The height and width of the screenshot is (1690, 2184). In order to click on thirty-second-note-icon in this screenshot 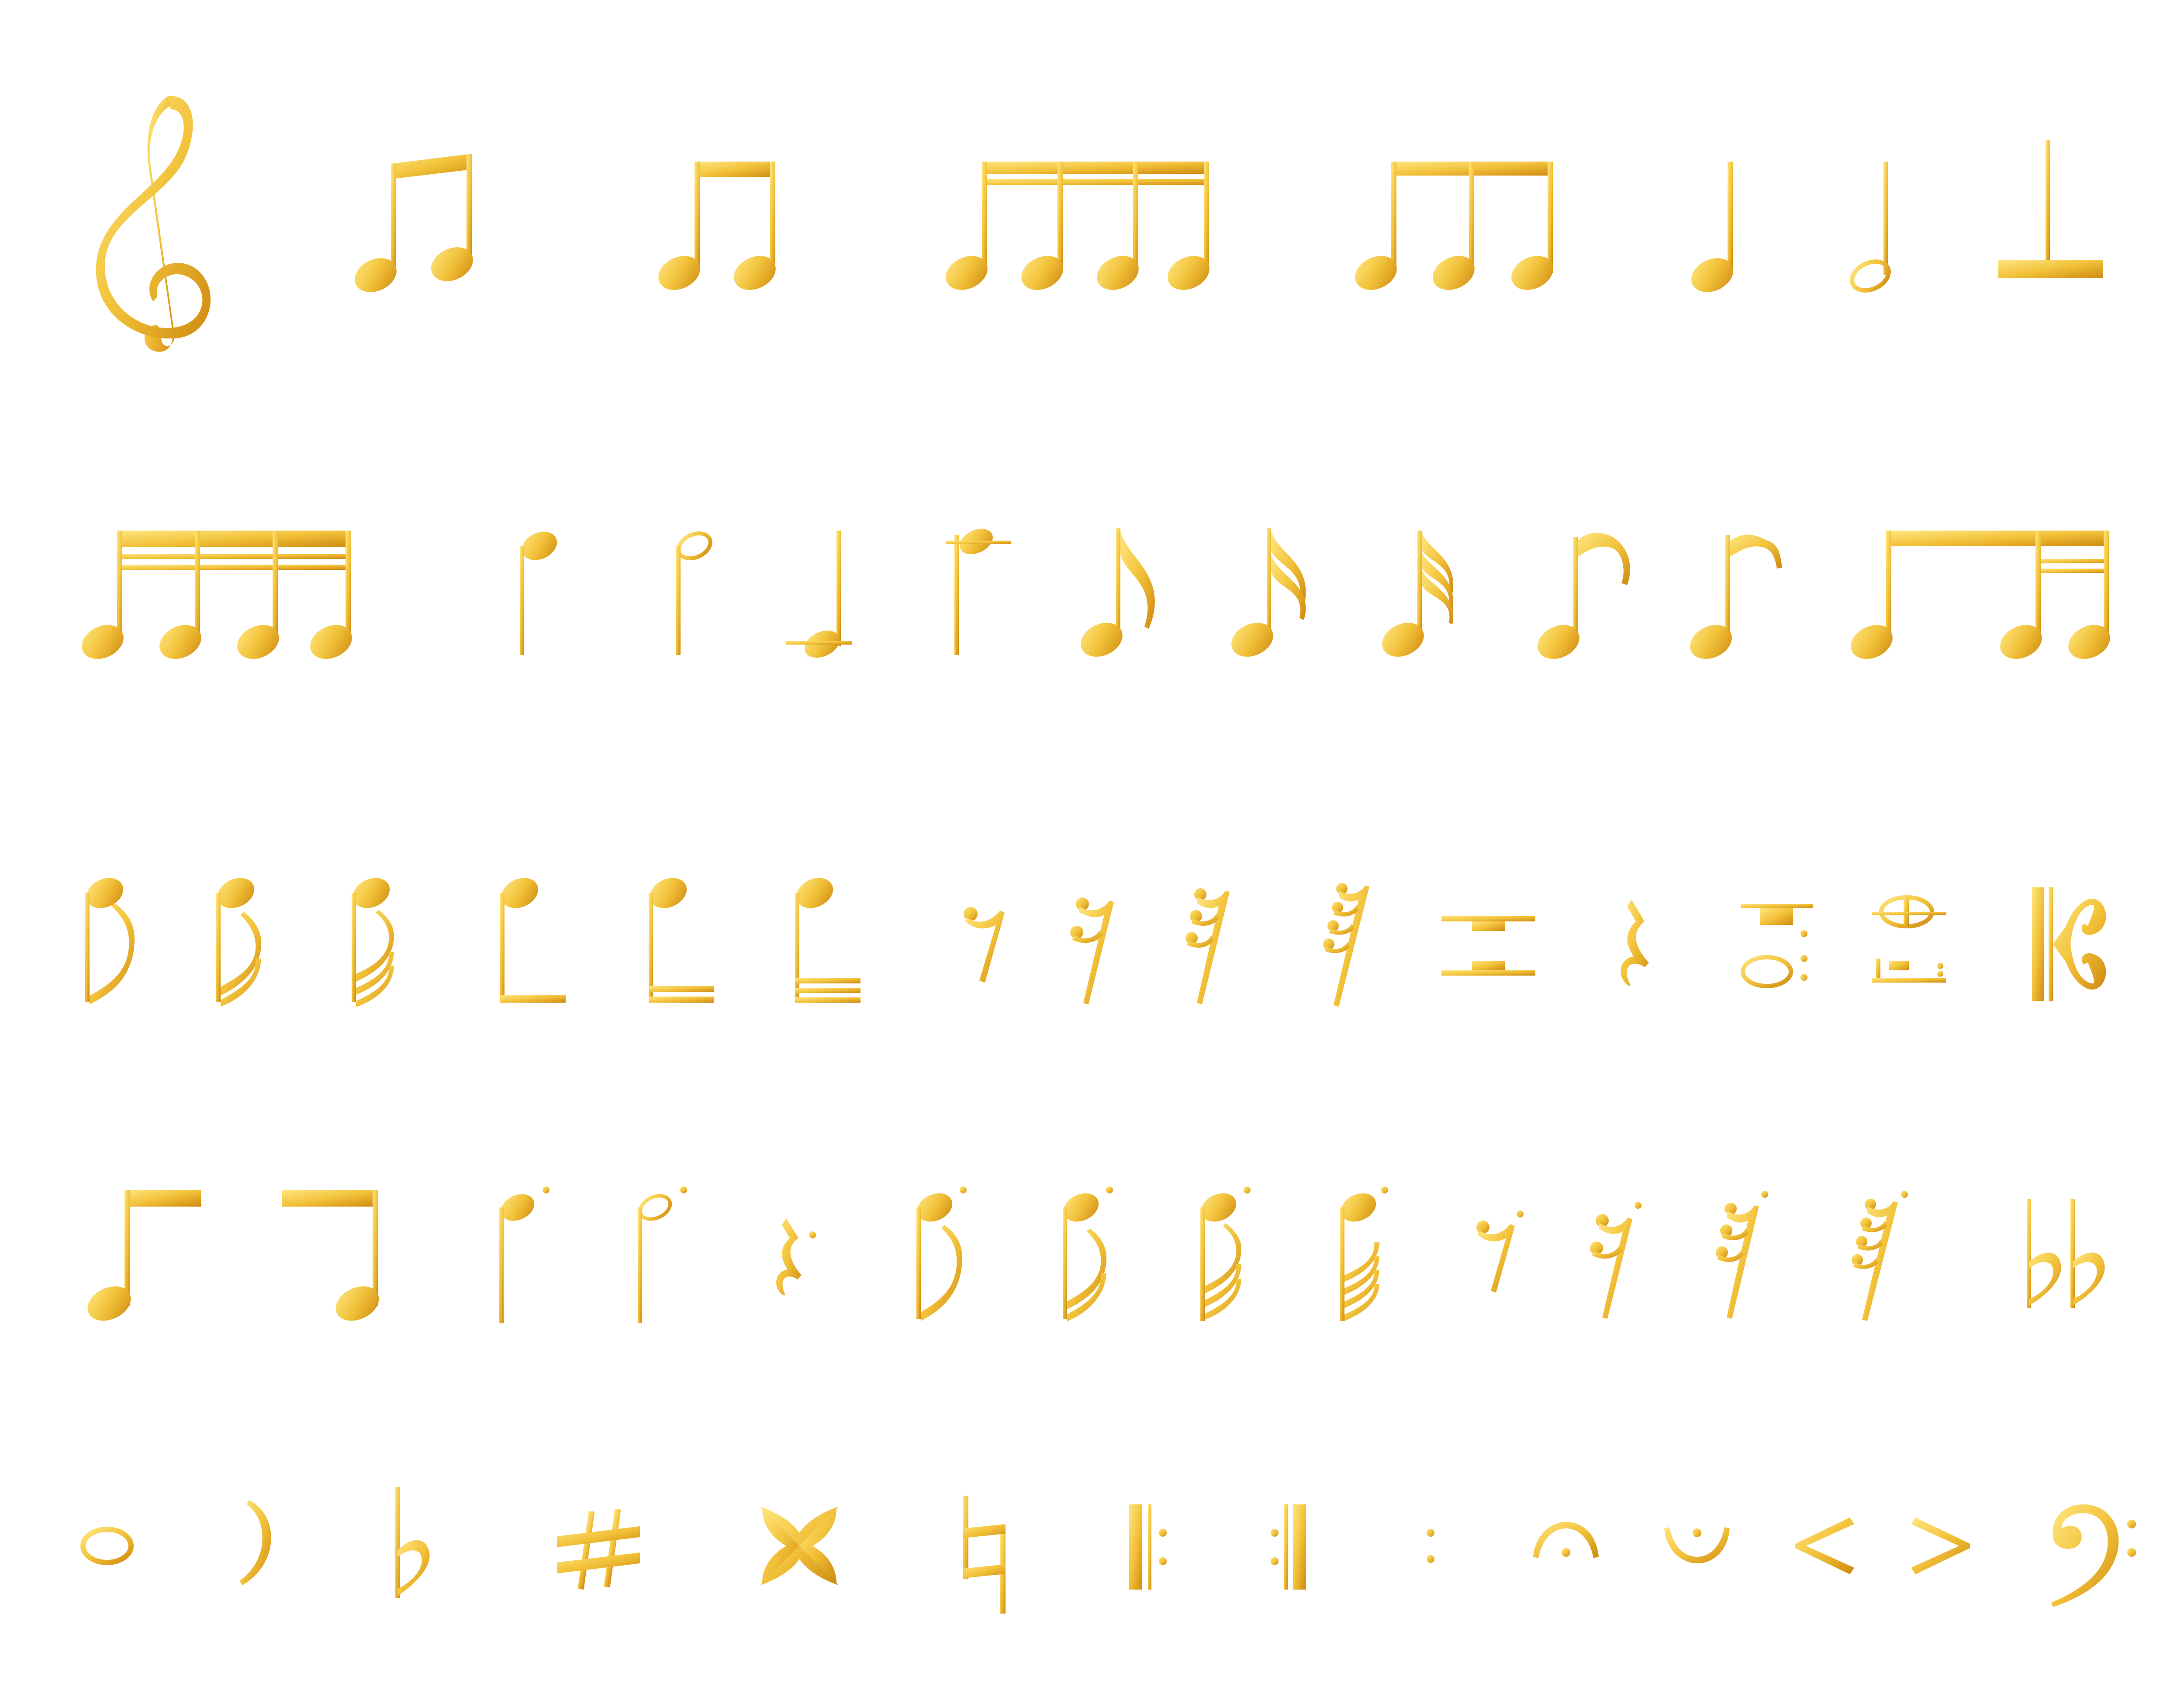, I will do `click(1418, 594)`.